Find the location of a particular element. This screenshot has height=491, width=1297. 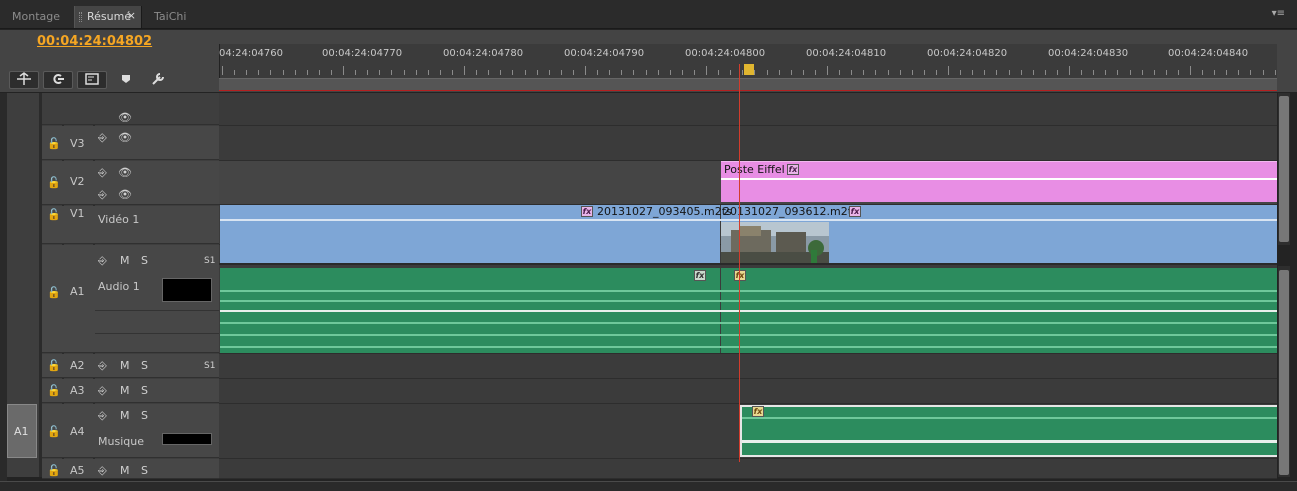

track-row-a2 is located at coordinates (748, 366).